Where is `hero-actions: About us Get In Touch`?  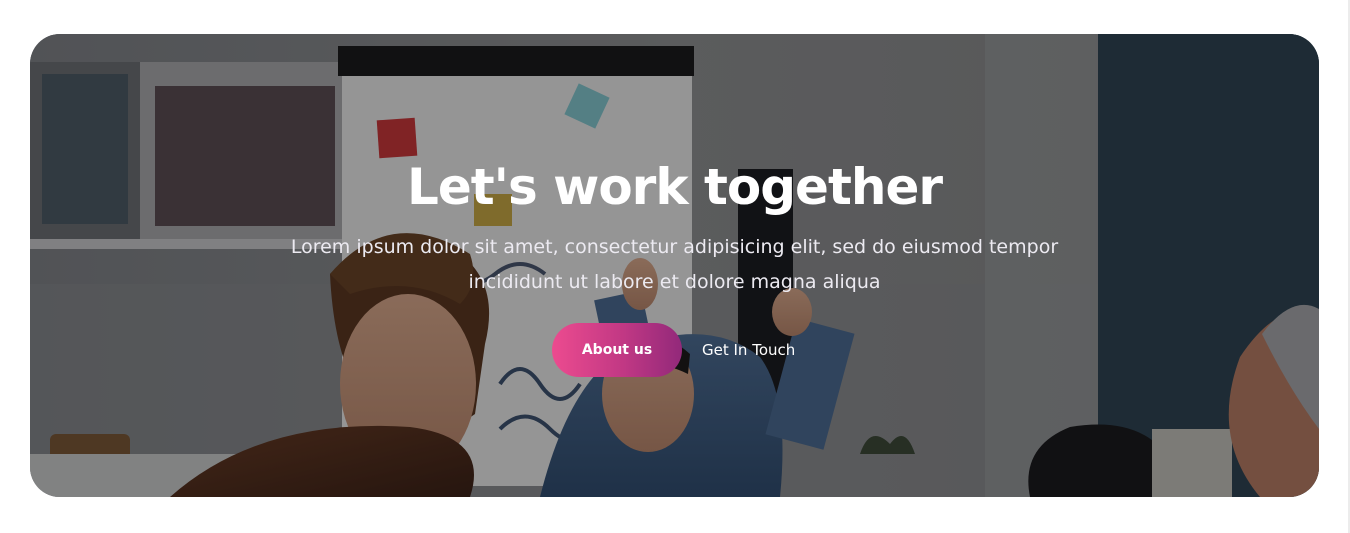 hero-actions: About us Get In Touch is located at coordinates (673, 350).